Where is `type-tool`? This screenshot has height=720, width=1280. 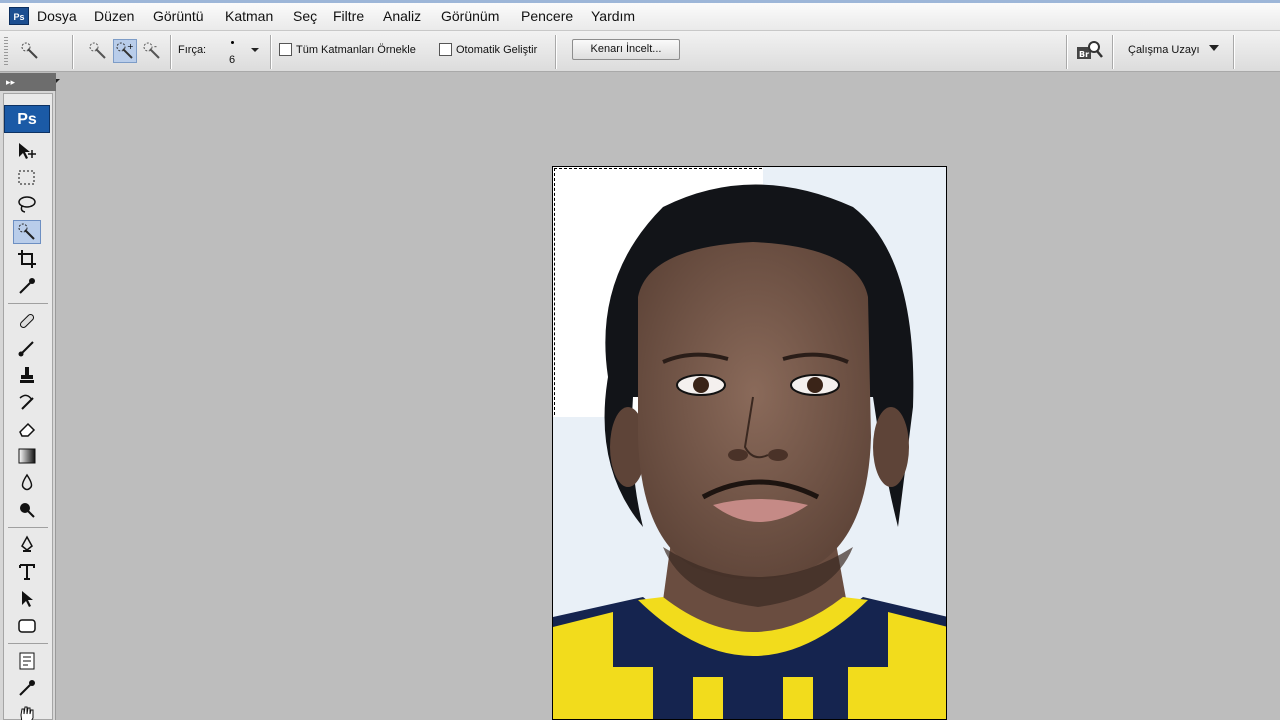 type-tool is located at coordinates (27, 572).